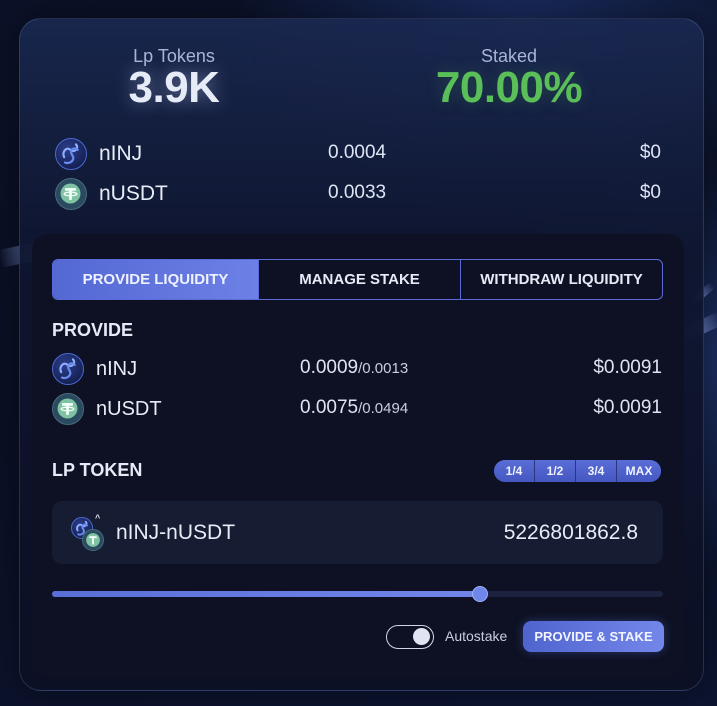 The height and width of the screenshot is (706, 717). I want to click on pool-asset-amount: 0.0033, so click(357, 192).